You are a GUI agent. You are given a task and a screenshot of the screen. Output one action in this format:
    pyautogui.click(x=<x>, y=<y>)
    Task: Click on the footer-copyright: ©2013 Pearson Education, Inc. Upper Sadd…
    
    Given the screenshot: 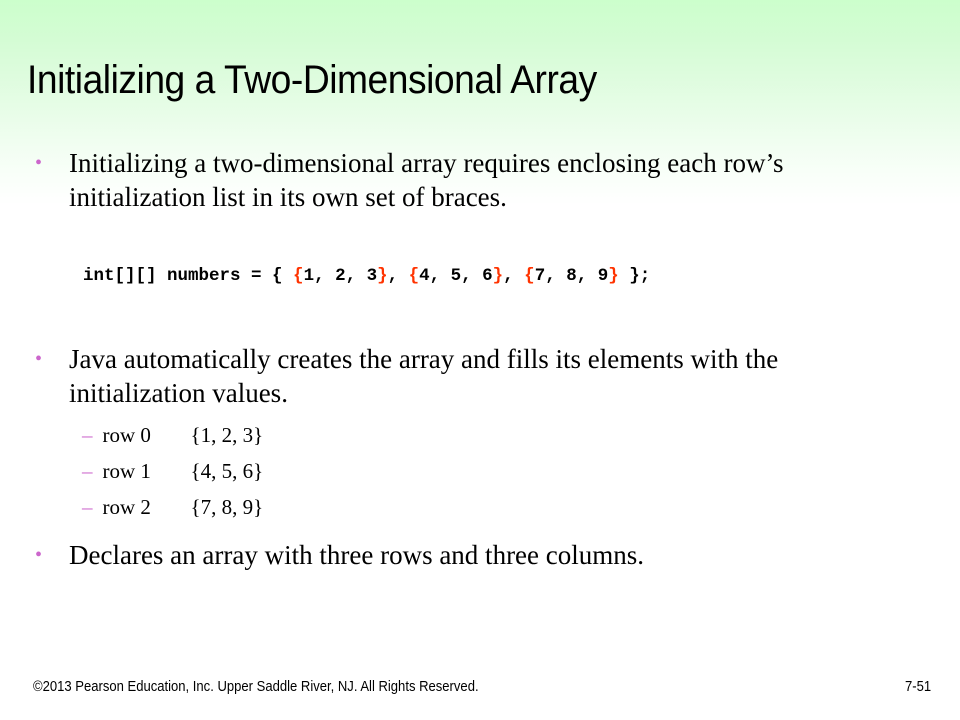 What is the action you would take?
    pyautogui.click(x=256, y=687)
    